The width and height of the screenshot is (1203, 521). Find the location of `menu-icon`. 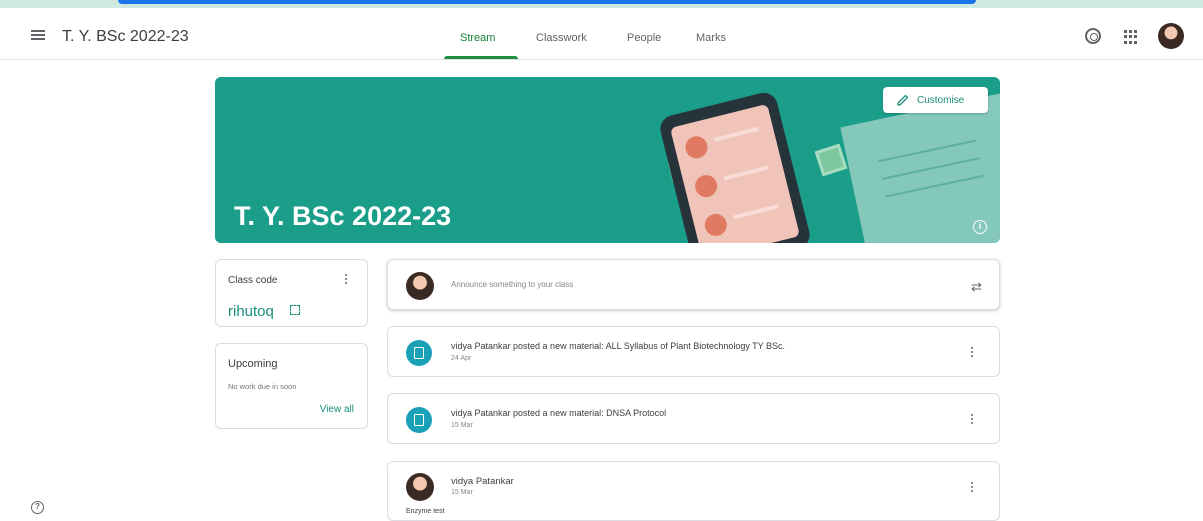

menu-icon is located at coordinates (38, 35).